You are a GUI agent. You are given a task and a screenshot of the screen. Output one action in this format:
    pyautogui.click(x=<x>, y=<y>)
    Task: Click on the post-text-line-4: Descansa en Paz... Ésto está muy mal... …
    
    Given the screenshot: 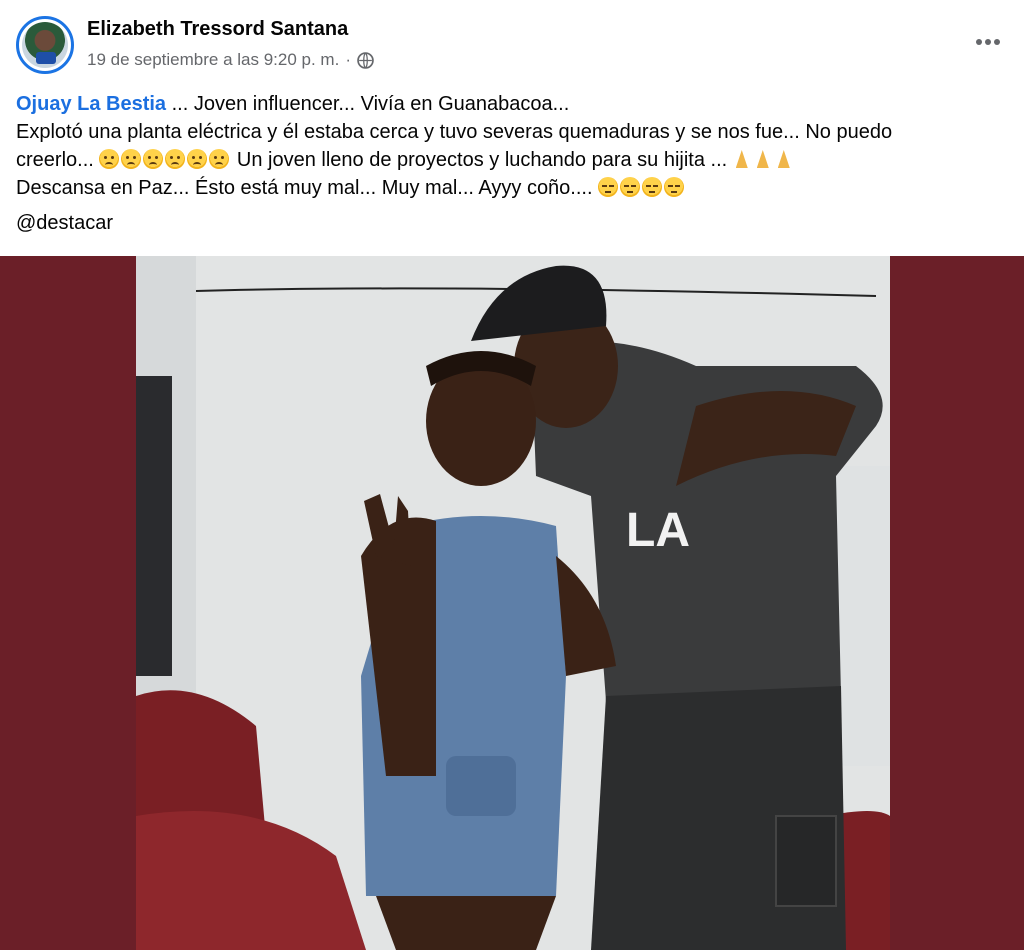 What is the action you would take?
    pyautogui.click(x=511, y=188)
    